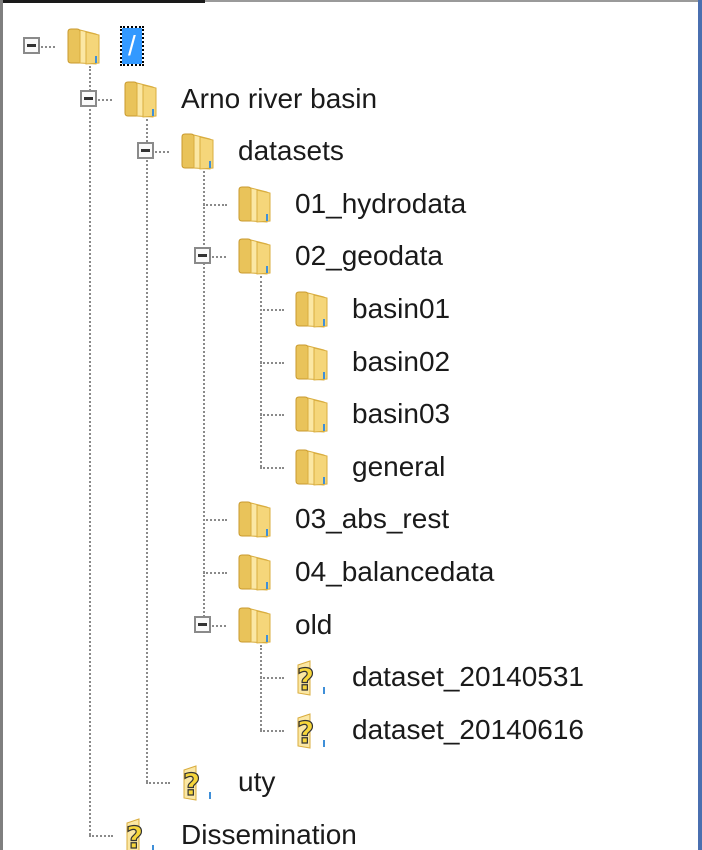  Describe the element at coordinates (401, 362) in the screenshot. I see `tree-node-label: basin02` at that location.